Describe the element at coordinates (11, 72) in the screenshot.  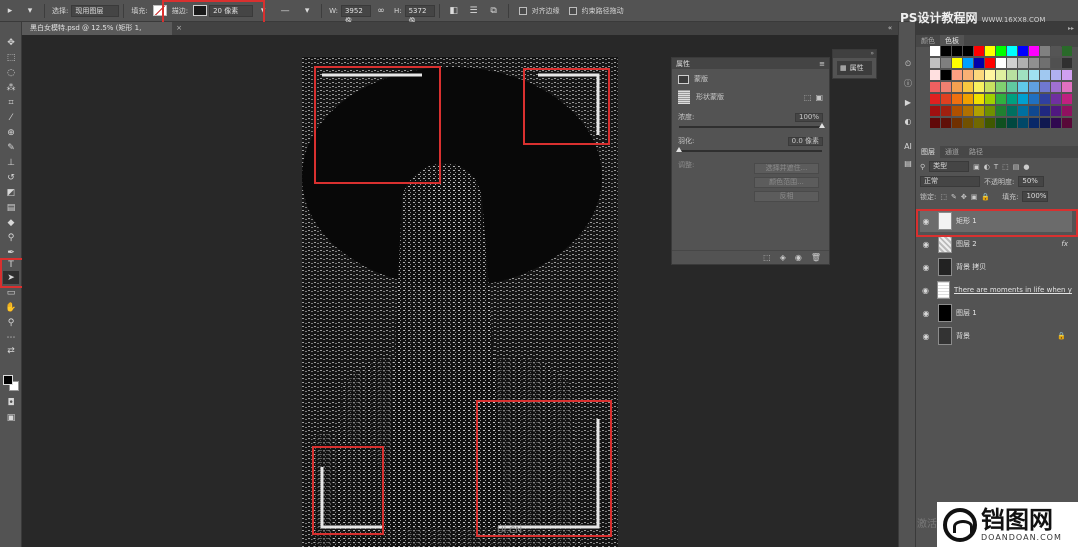
I see `lasso-tool-icon: ◌` at that location.